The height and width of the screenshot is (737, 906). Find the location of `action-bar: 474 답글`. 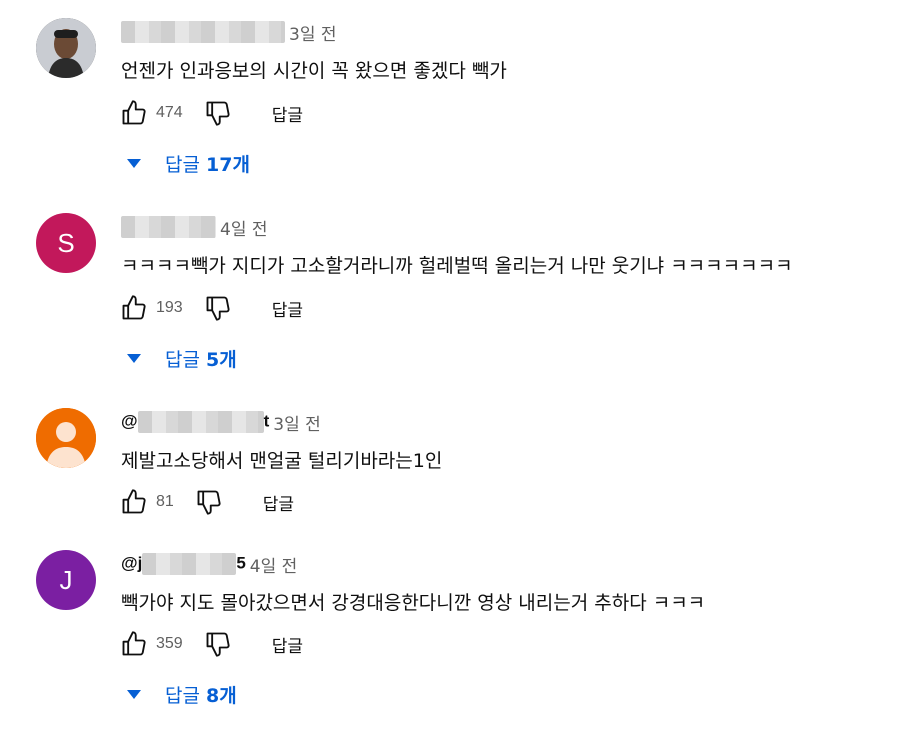

action-bar: 474 답글 is located at coordinates (210, 113).